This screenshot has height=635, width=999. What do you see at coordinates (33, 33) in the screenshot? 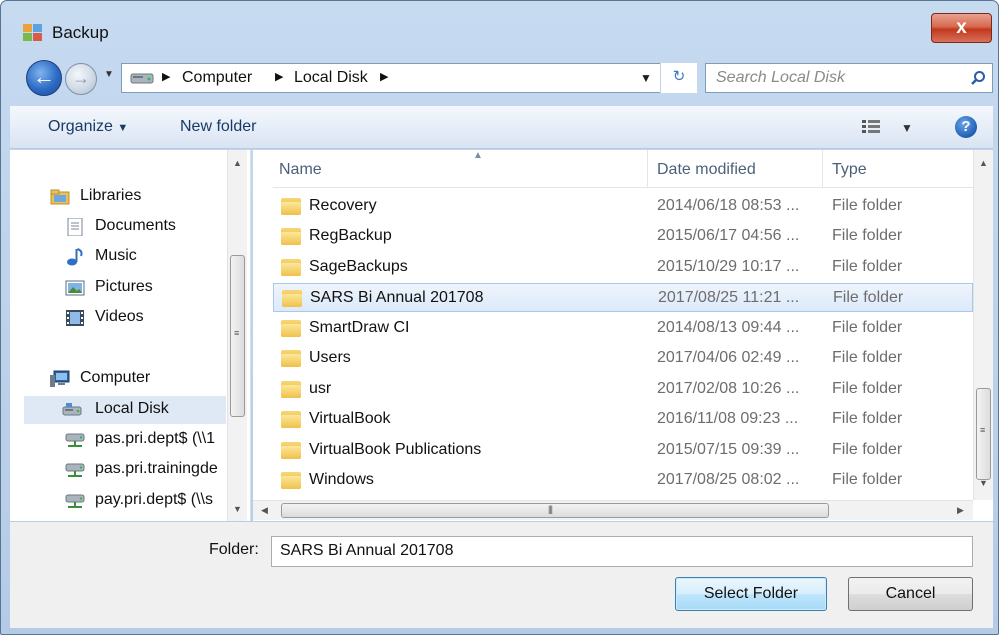
I see `app-icon` at bounding box center [33, 33].